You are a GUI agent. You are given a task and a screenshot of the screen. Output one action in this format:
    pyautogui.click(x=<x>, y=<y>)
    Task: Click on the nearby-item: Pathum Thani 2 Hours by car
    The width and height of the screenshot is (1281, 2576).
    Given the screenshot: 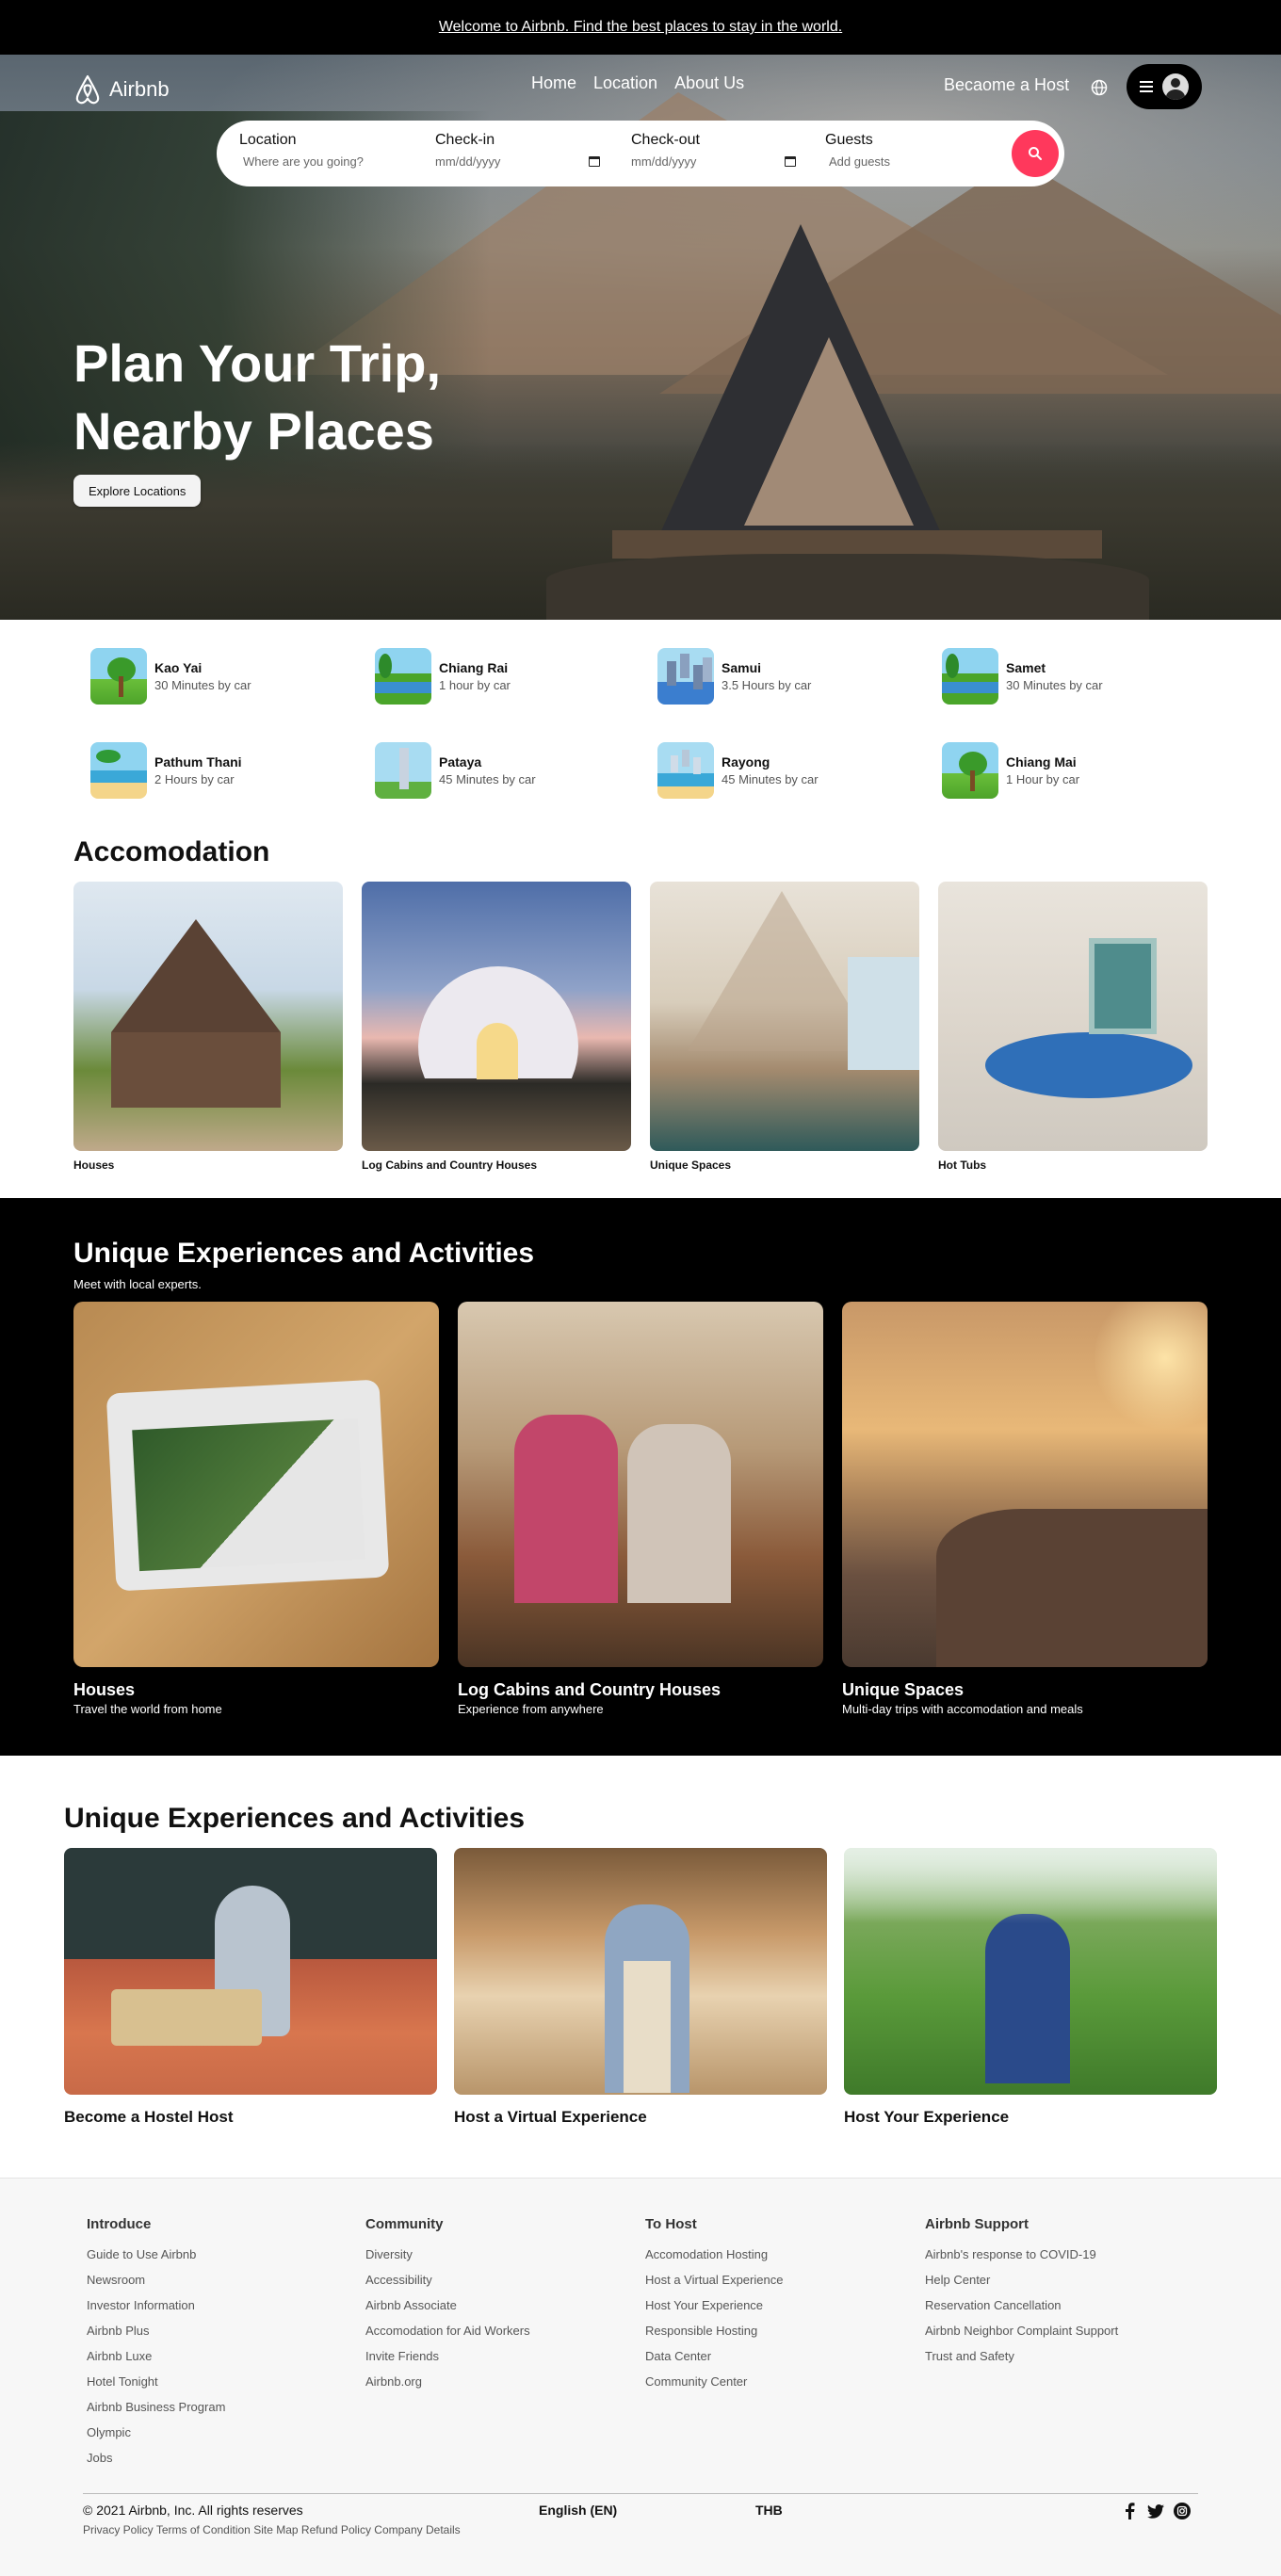 What is the action you would take?
    pyautogui.click(x=213, y=770)
    